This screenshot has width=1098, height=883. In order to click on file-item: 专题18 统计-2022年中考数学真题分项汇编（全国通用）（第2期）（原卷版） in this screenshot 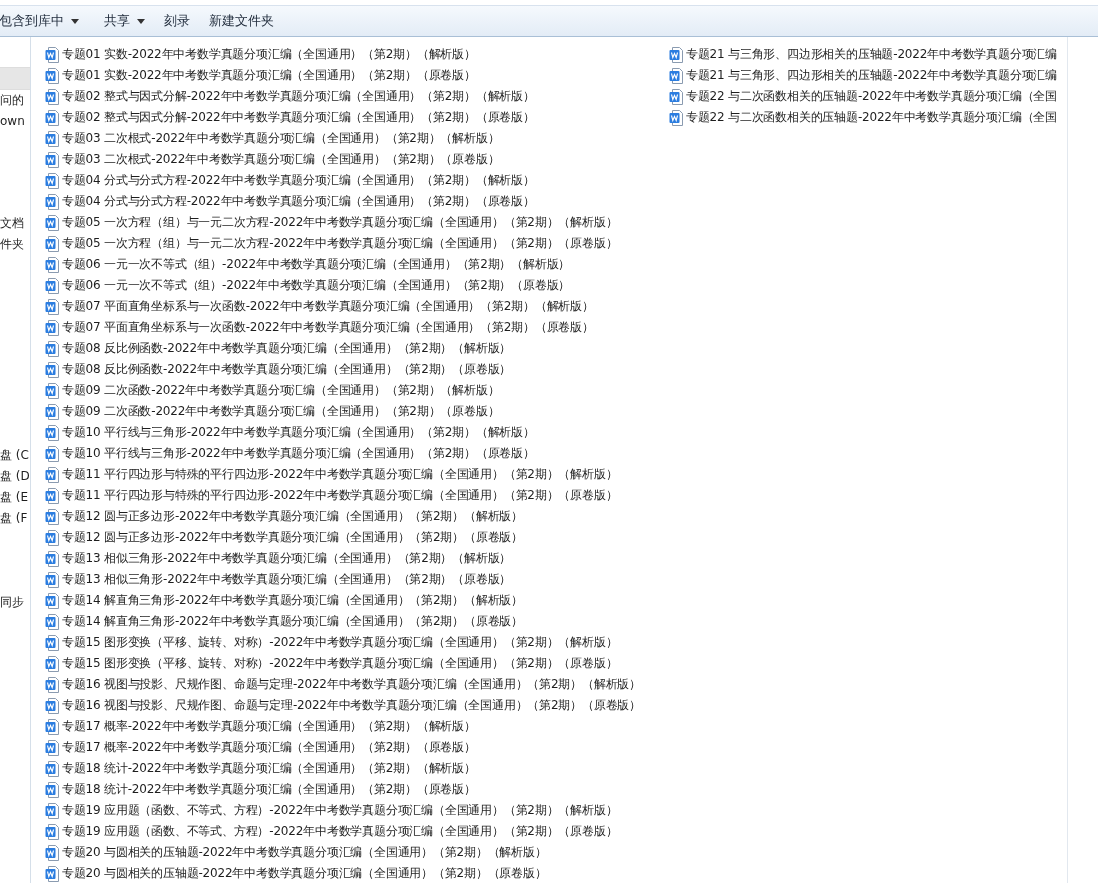, I will do `click(357, 789)`.